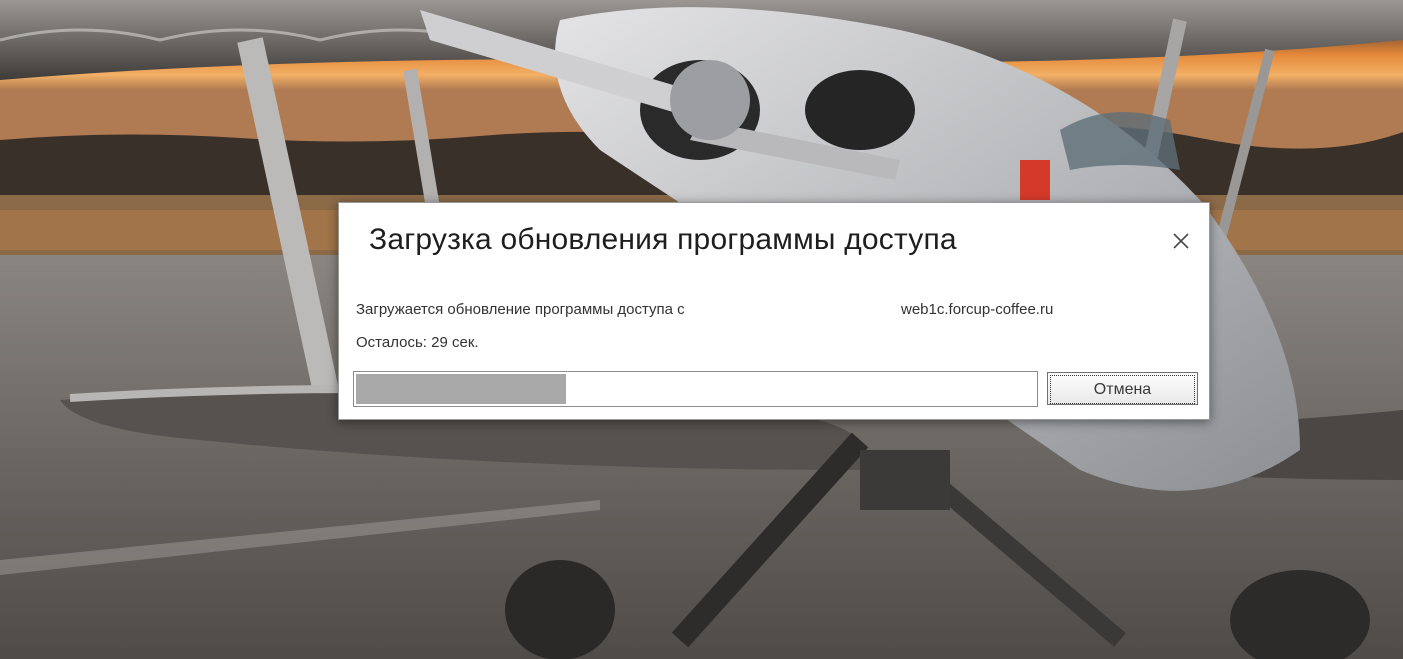 Image resolution: width=1403 pixels, height=659 pixels. I want to click on cancel-button-label: Отмена, so click(1122, 389).